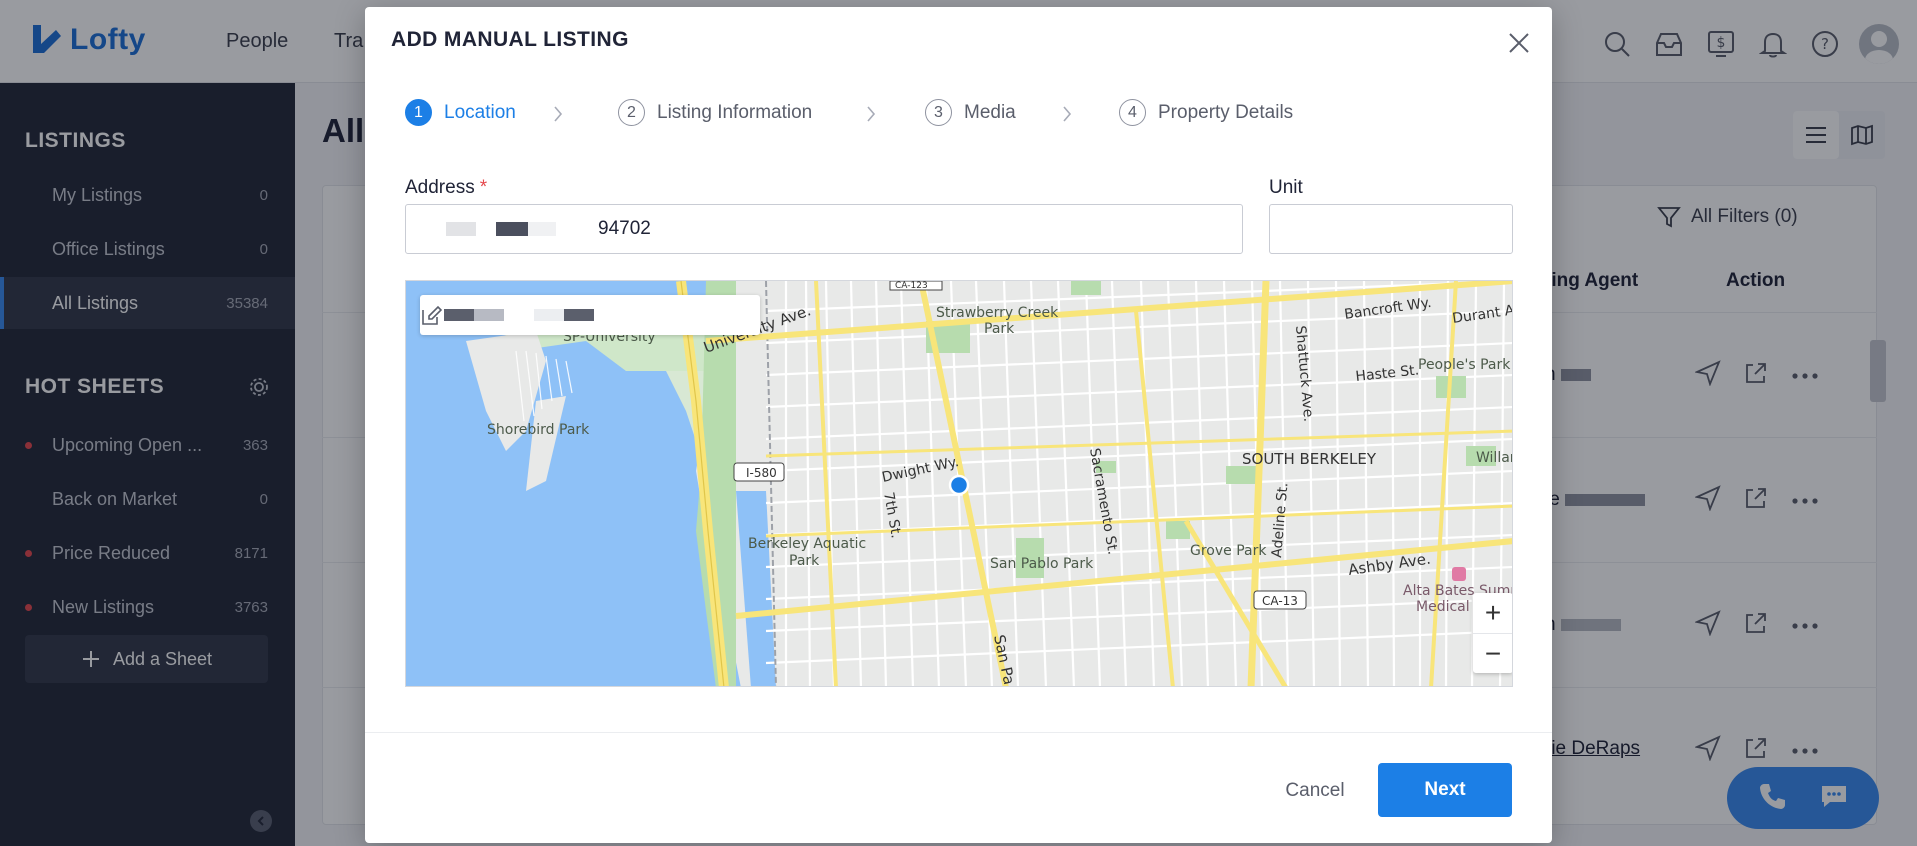 This screenshot has width=1917, height=846. What do you see at coordinates (1464, 365) in the screenshot?
I see `map-label: People's Park` at bounding box center [1464, 365].